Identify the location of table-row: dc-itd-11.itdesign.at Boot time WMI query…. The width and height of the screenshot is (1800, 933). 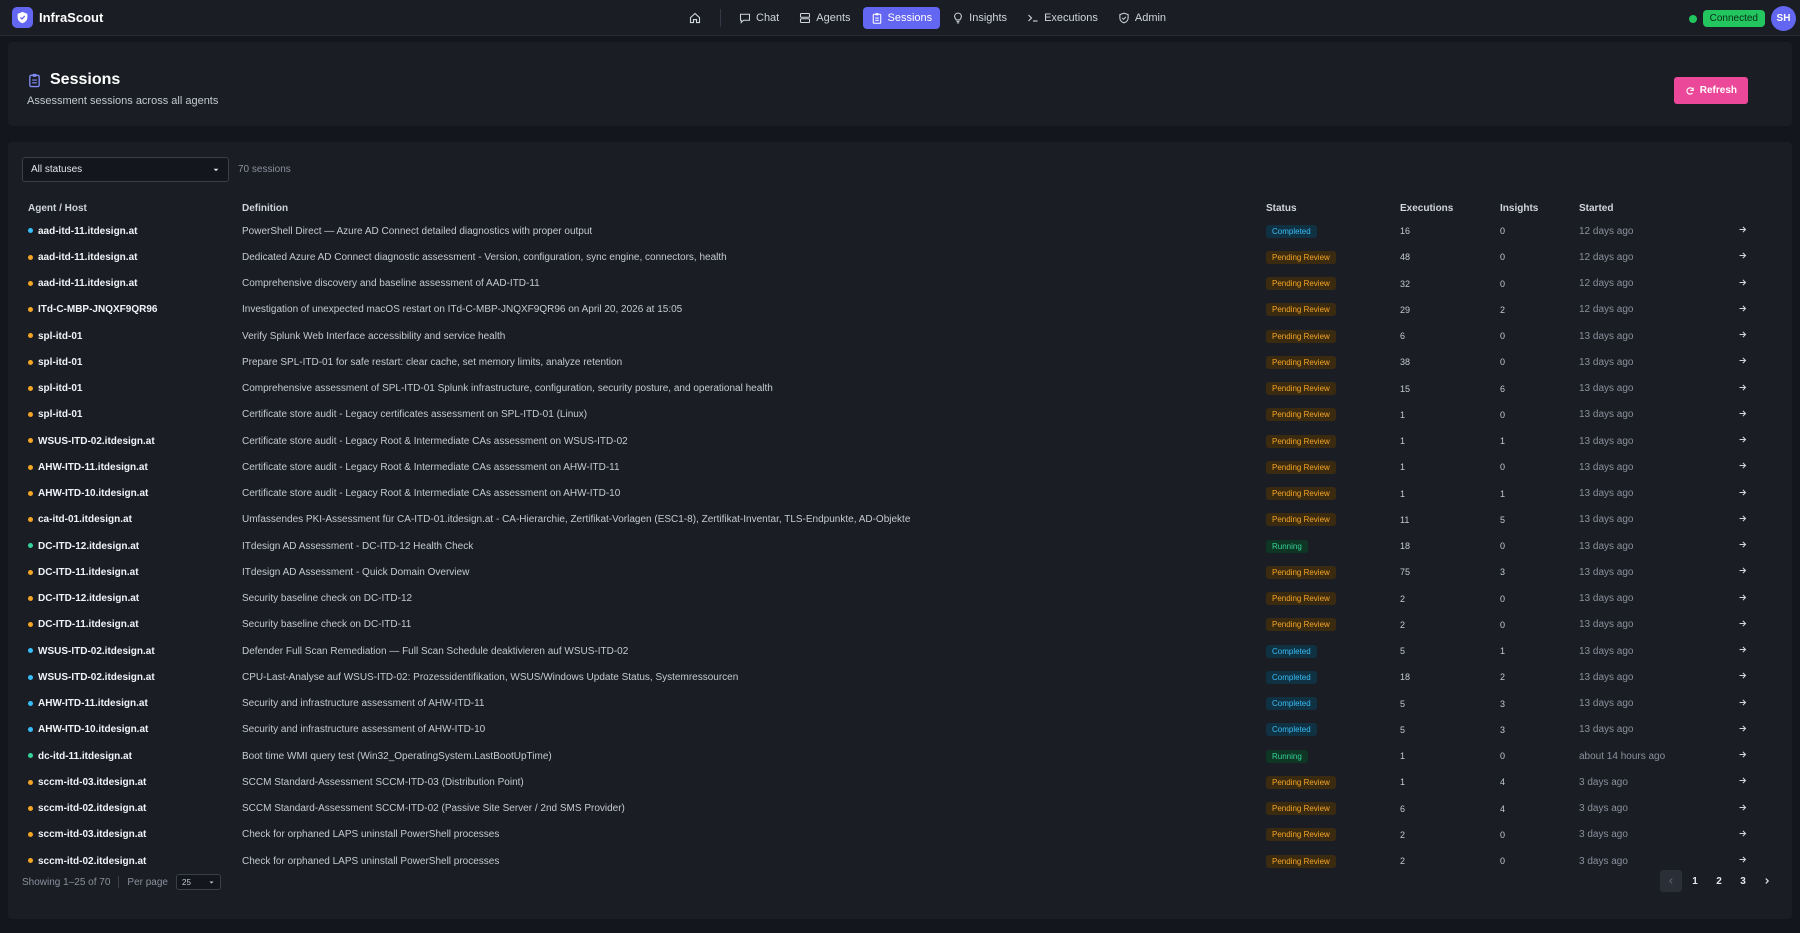
(892, 756).